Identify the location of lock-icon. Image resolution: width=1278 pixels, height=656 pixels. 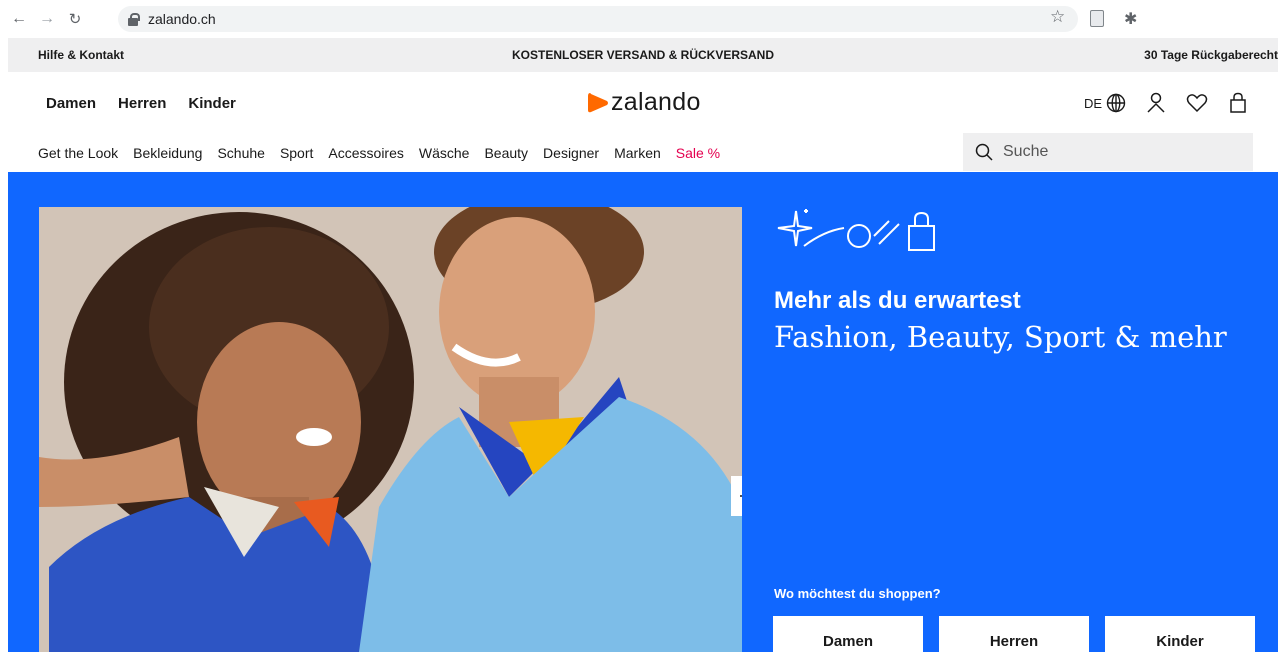
(134, 19).